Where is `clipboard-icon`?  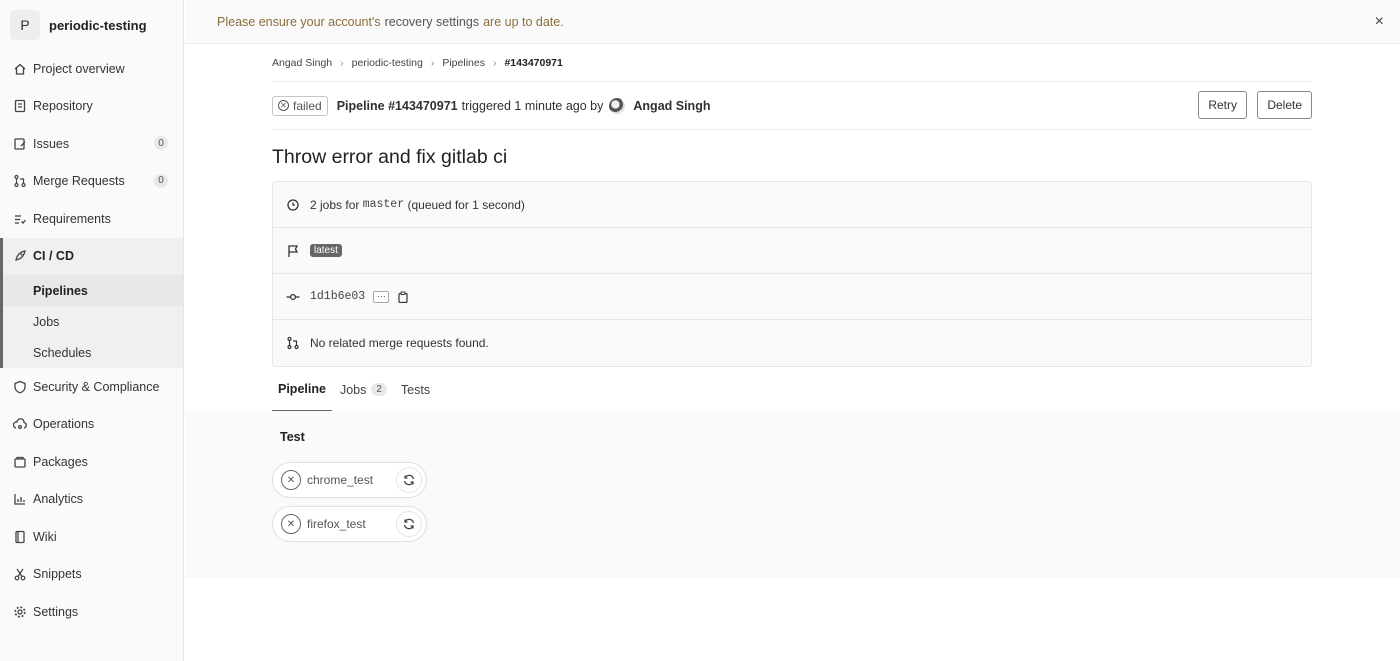 clipboard-icon is located at coordinates (403, 297).